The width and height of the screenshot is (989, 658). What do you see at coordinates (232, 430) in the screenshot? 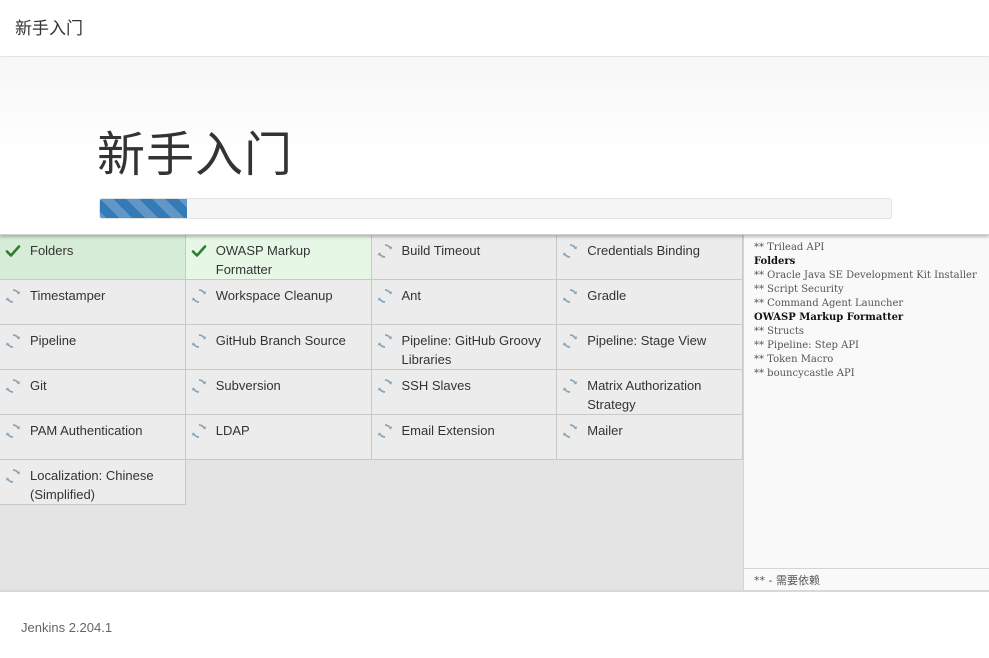
I see `plugin-name: LDAP` at bounding box center [232, 430].